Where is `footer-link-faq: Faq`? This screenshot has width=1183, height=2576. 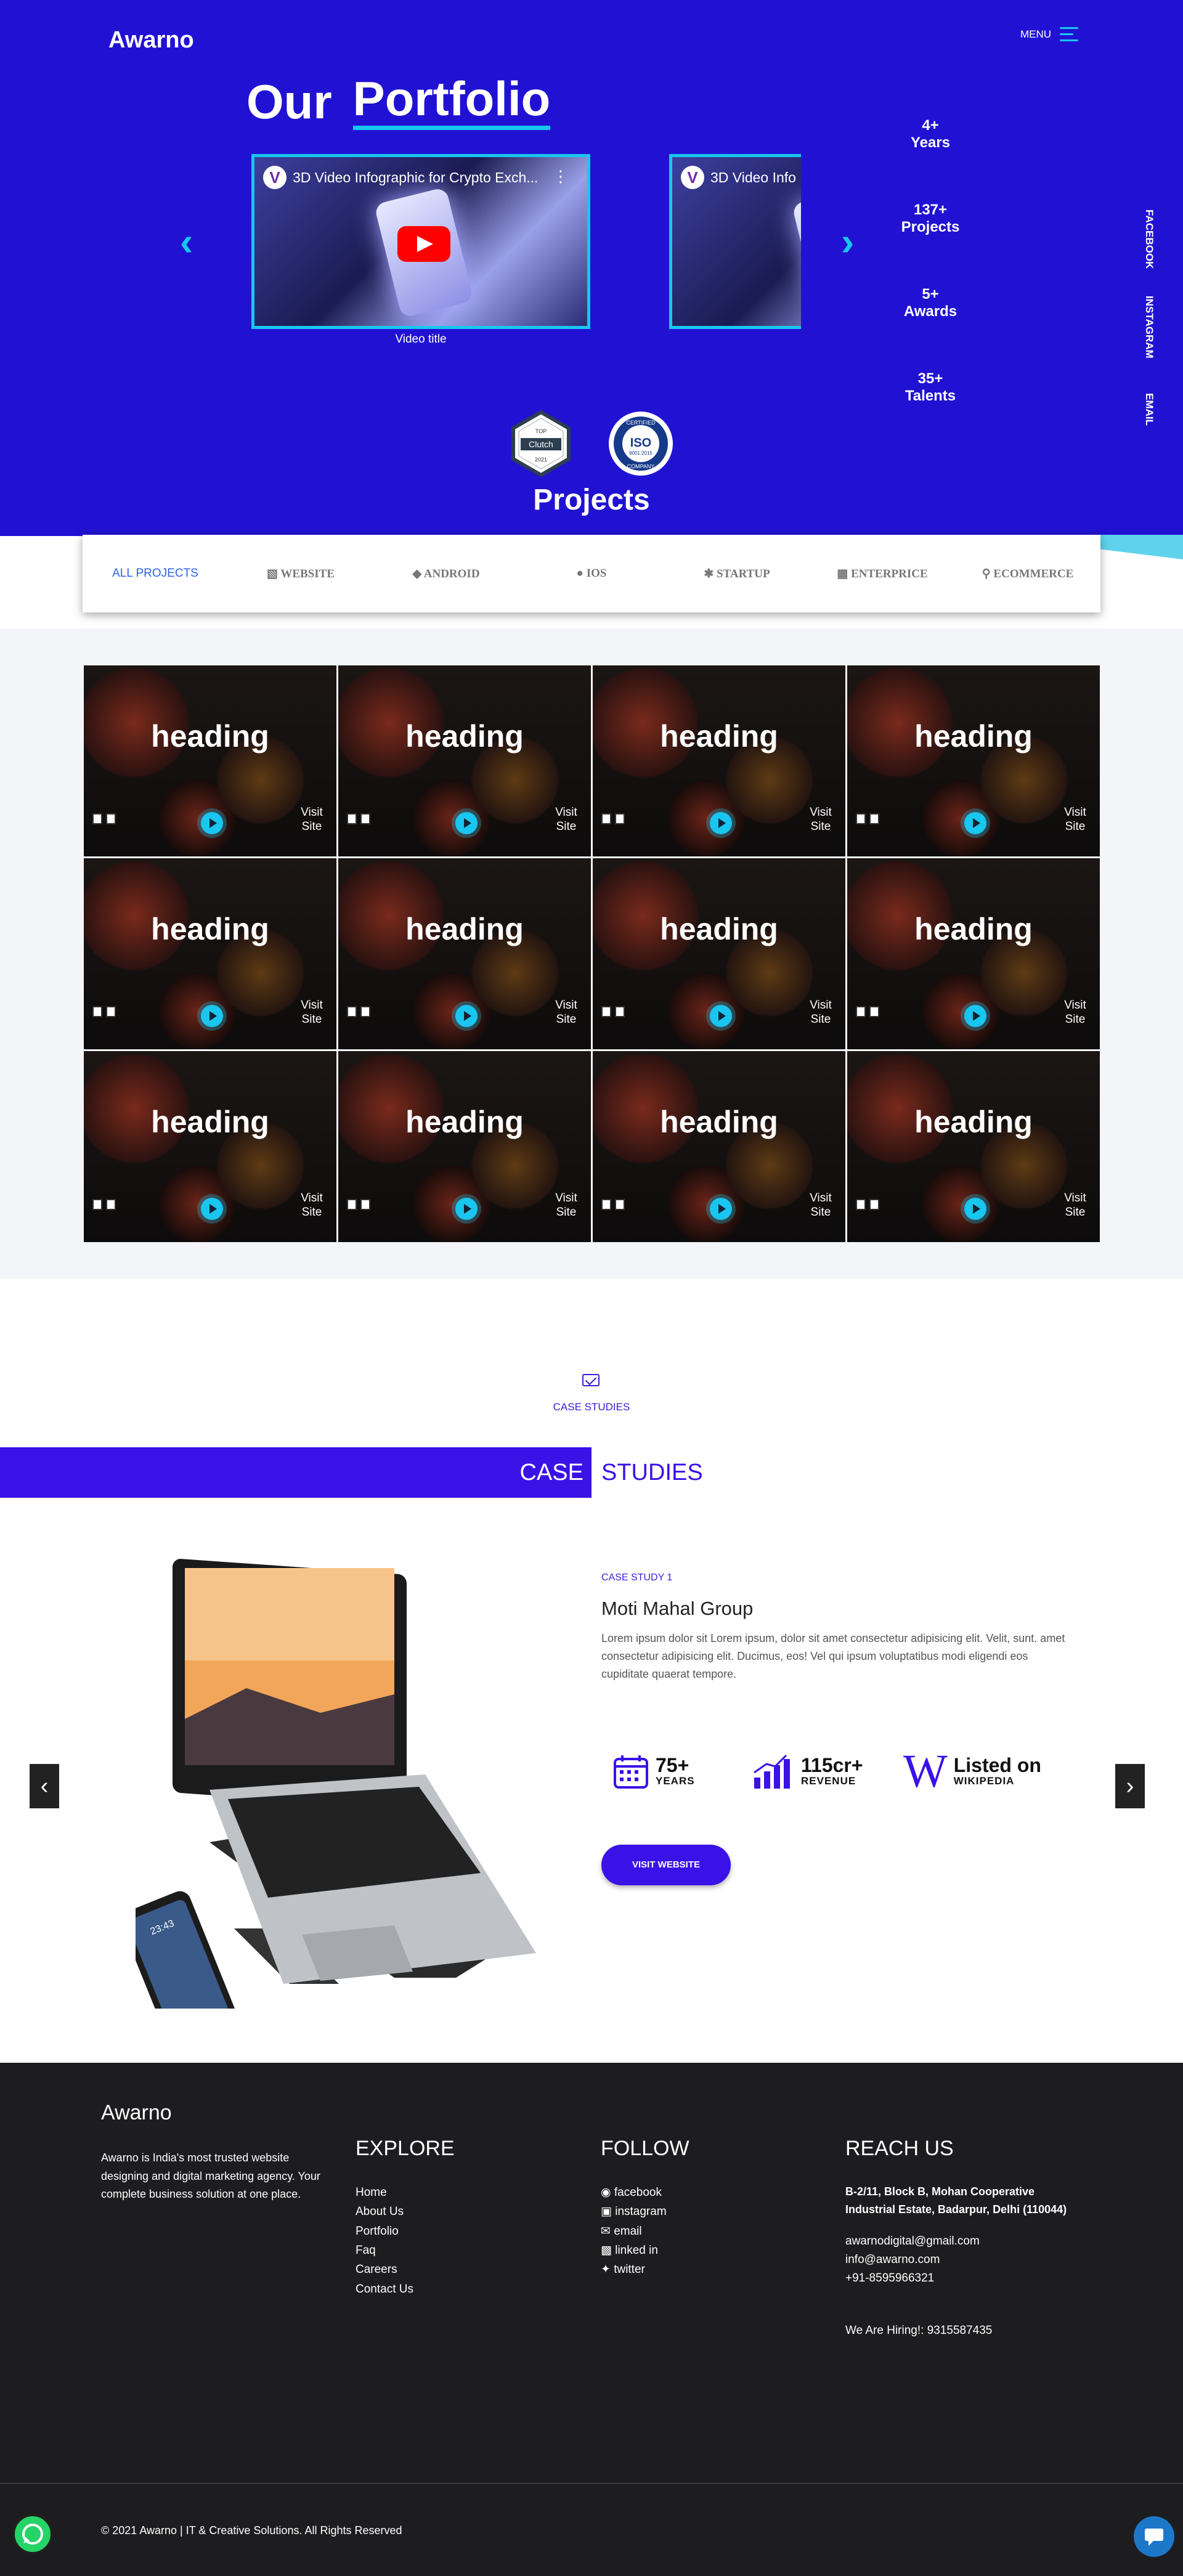
footer-link-faq: Faq is located at coordinates (405, 2250).